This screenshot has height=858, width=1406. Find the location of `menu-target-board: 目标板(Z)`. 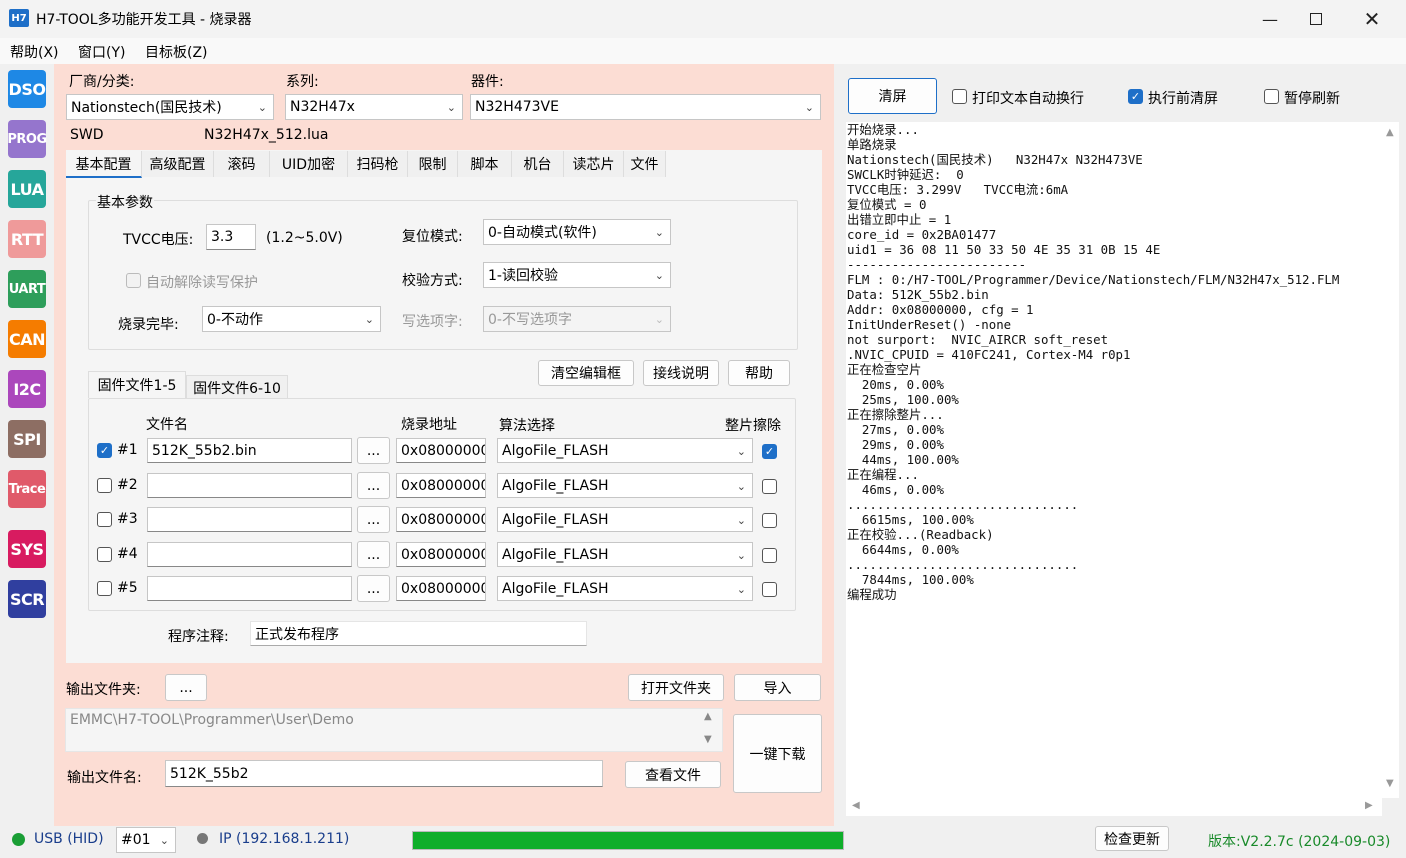

menu-target-board: 目标板(Z) is located at coordinates (176, 52).